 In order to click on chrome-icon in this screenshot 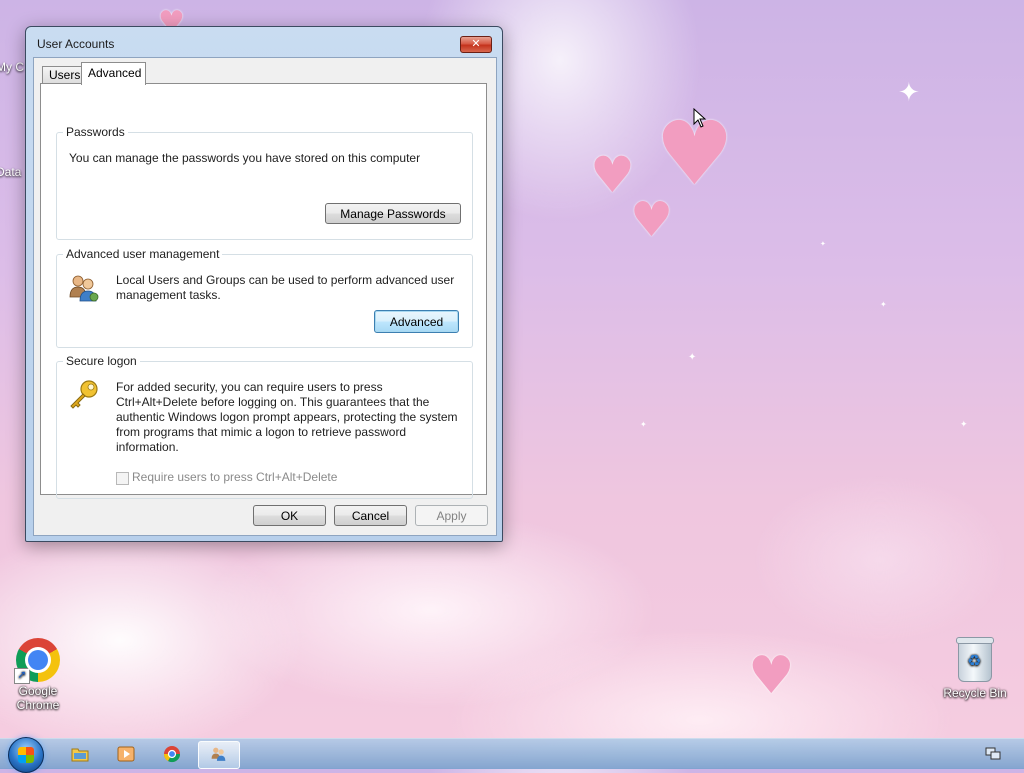, I will do `click(172, 754)`.